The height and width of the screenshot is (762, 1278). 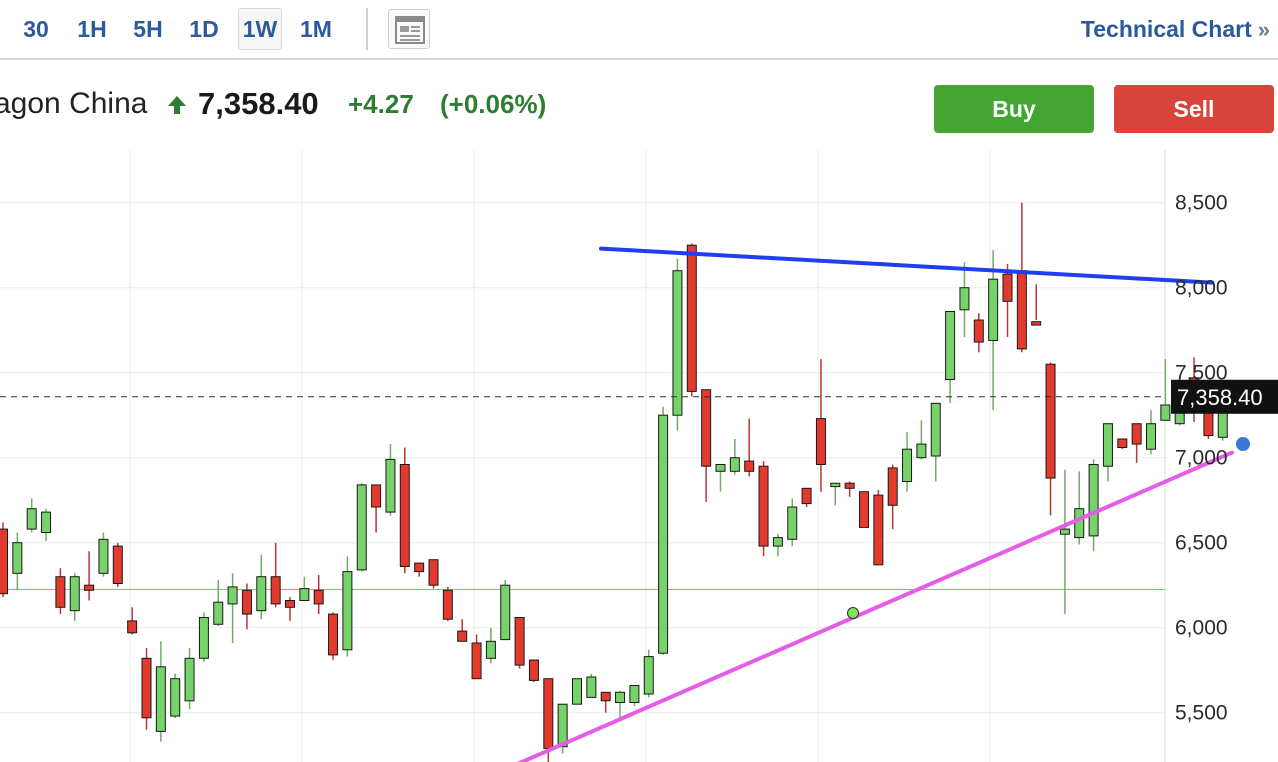 What do you see at coordinates (1243, 444) in the screenshot?
I see `trendline-handle` at bounding box center [1243, 444].